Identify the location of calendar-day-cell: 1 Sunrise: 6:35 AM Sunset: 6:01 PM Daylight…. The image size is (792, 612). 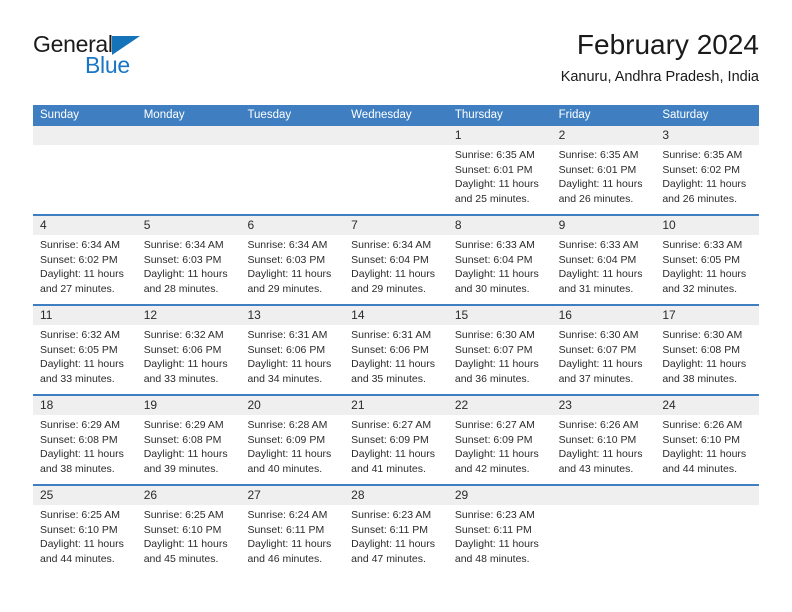
(499, 170).